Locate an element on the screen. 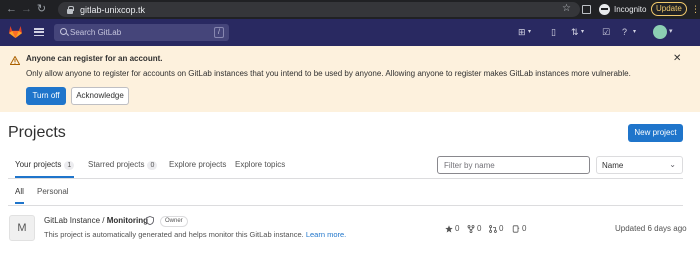  subtab-all: All is located at coordinates (19, 195).